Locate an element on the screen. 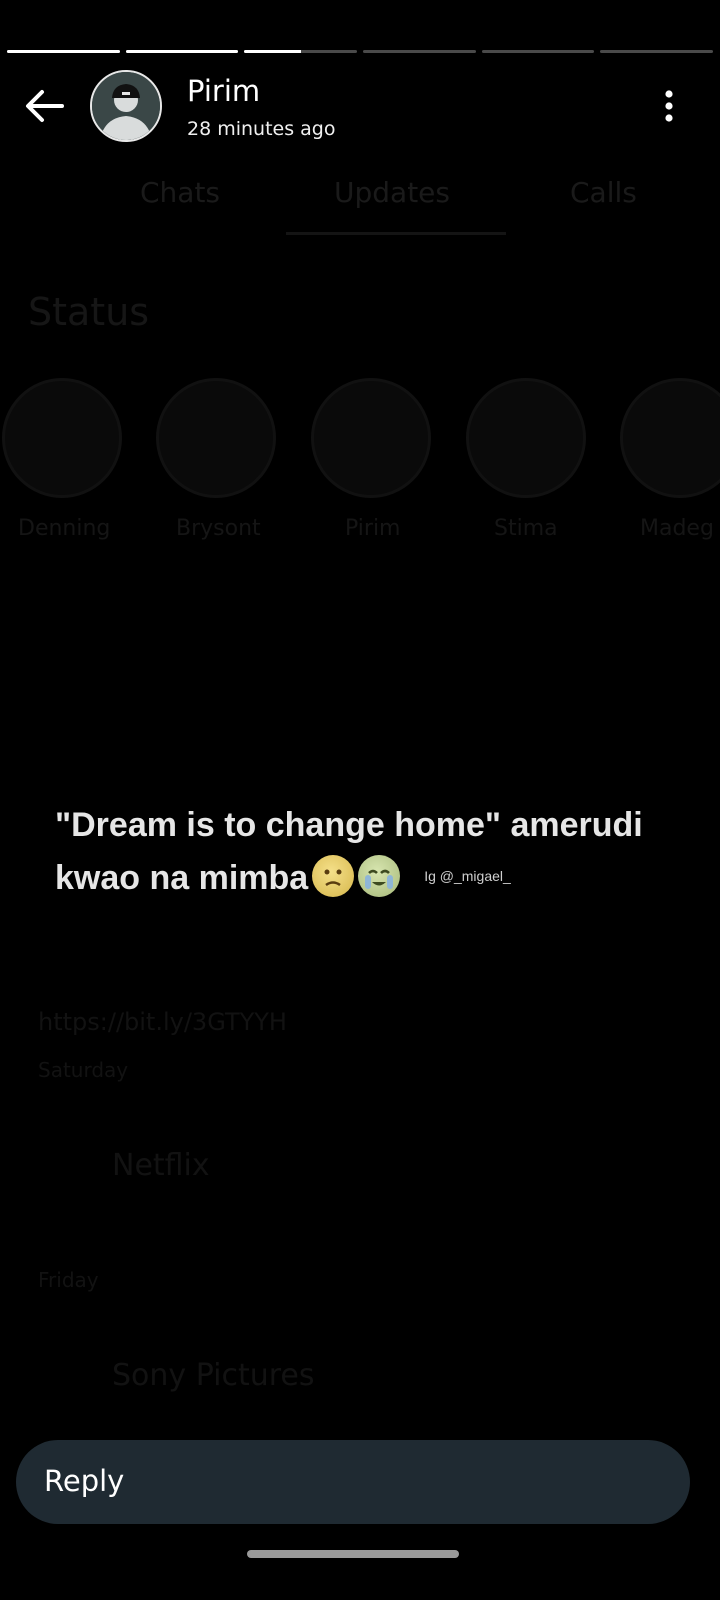  status-progress is located at coordinates (360, 52).